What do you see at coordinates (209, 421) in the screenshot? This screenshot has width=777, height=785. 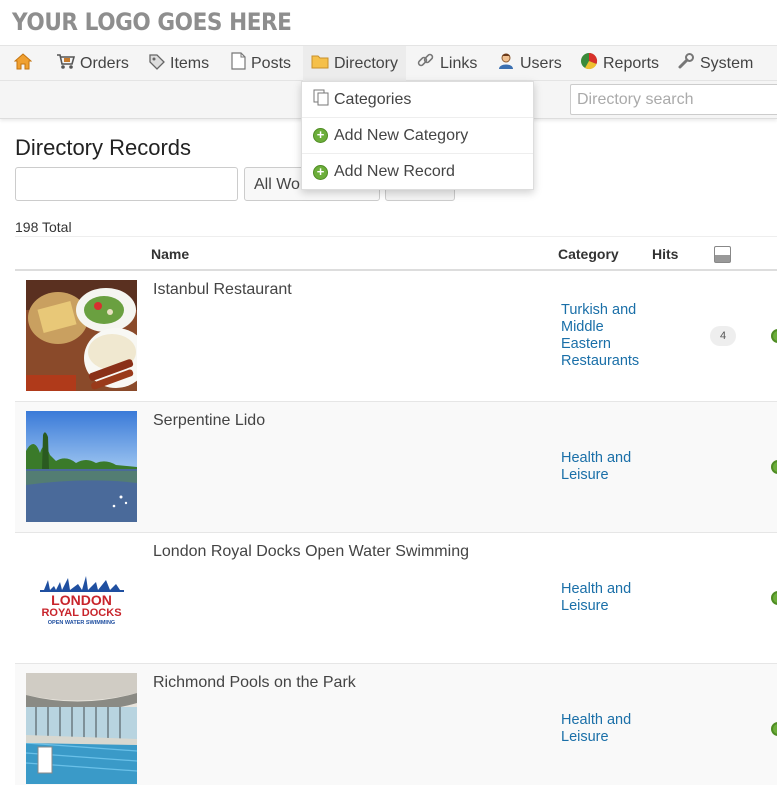 I see `record-name-link: Serpentine Lido` at bounding box center [209, 421].